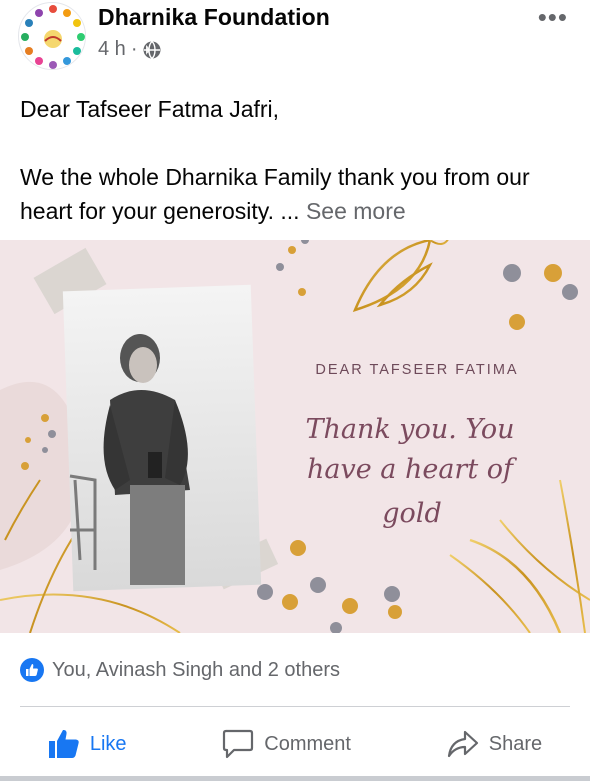 Image resolution: width=590 pixels, height=781 pixels. What do you see at coordinates (295, 38) in the screenshot?
I see `post-header: Dharnika Foundation 4 h · •••` at bounding box center [295, 38].